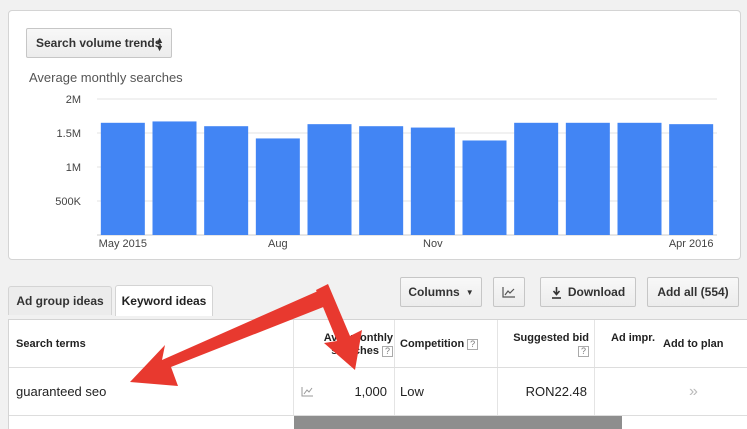  What do you see at coordinates (355, 351) in the screenshot?
I see `header-avg-line2: searches` at bounding box center [355, 351].